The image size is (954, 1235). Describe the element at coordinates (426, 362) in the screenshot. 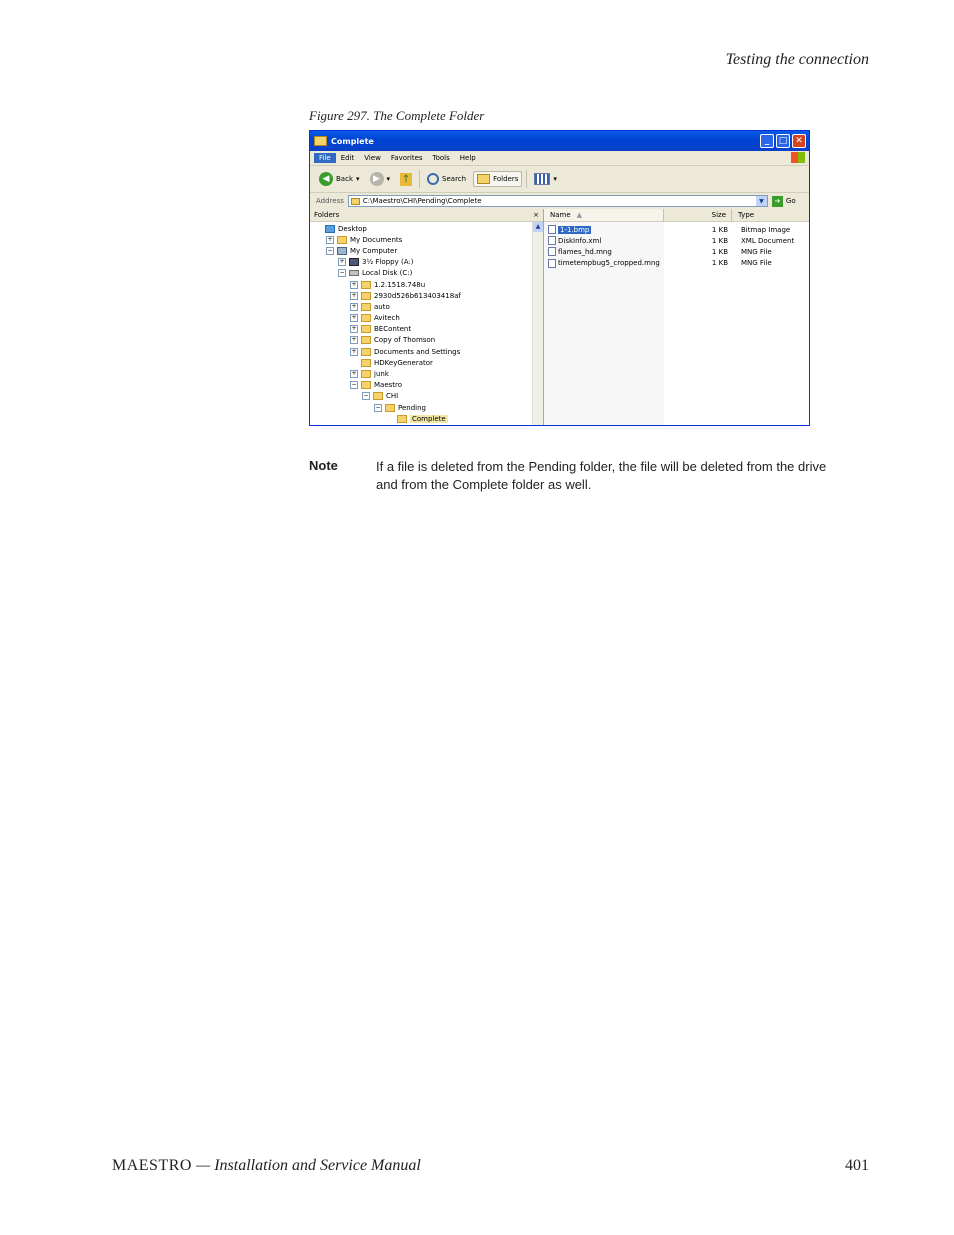

I see `tree-item: HDKeyGenerator` at that location.